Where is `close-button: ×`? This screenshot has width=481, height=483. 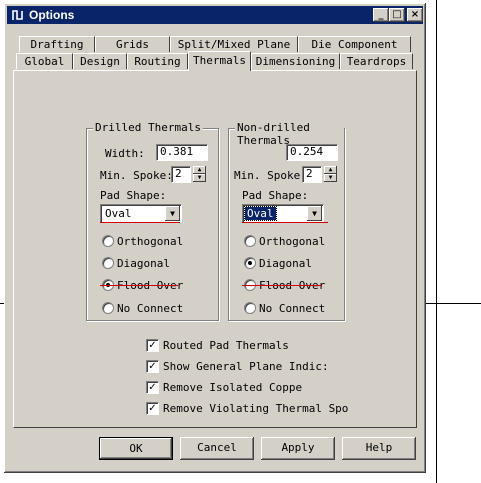 close-button: × is located at coordinates (415, 15).